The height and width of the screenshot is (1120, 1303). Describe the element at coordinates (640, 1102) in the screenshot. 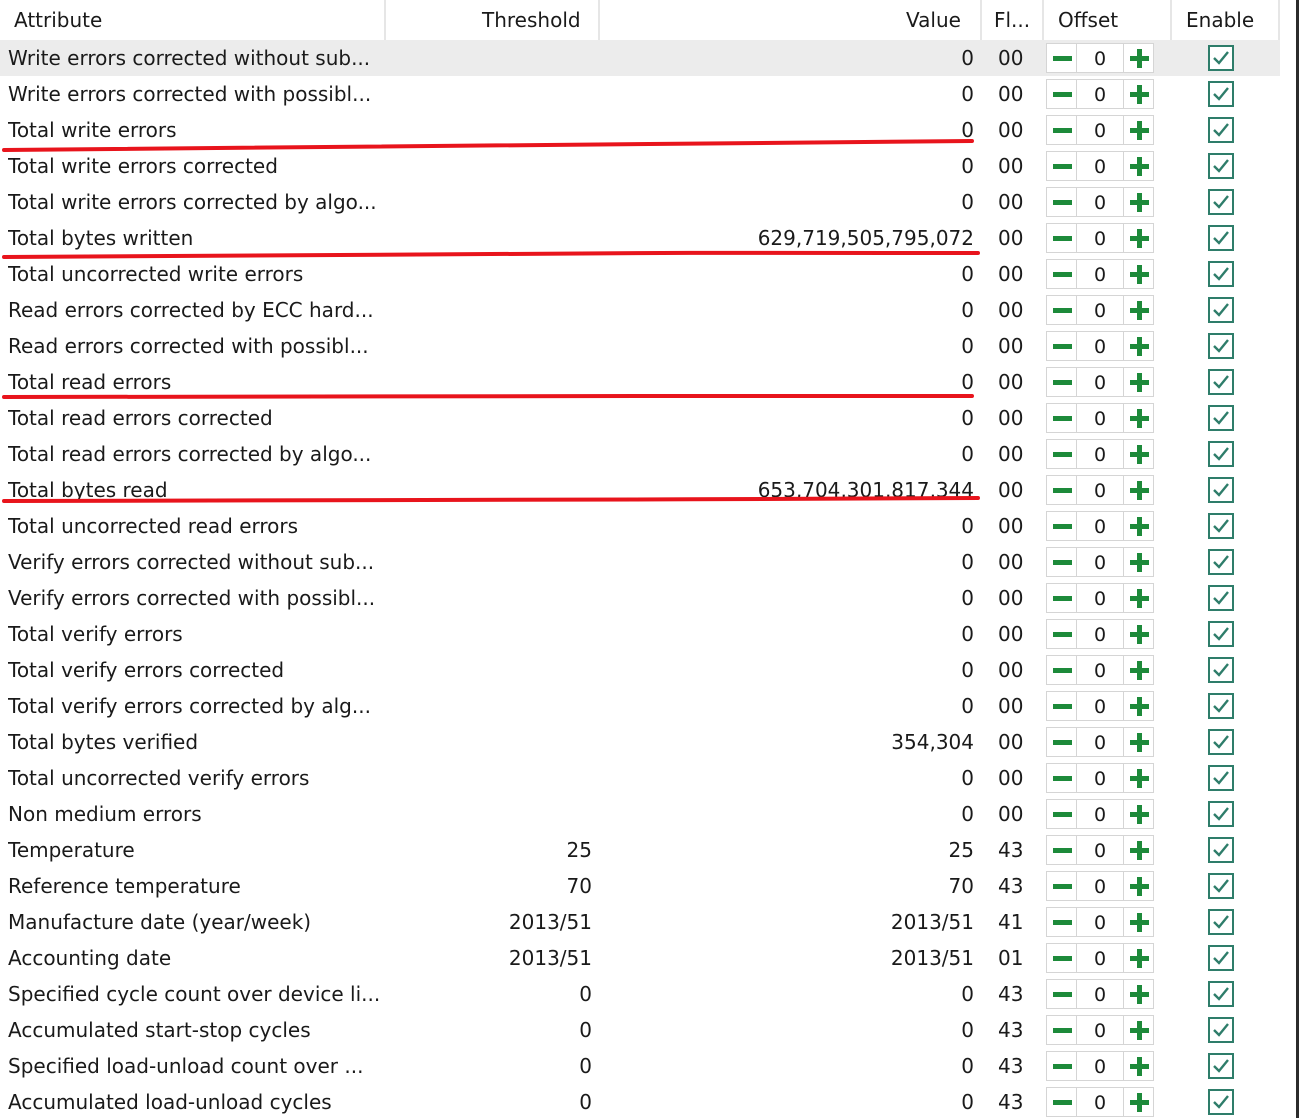

I see `table-row: Accumulated load-unload cycles 0 0 43 0` at that location.